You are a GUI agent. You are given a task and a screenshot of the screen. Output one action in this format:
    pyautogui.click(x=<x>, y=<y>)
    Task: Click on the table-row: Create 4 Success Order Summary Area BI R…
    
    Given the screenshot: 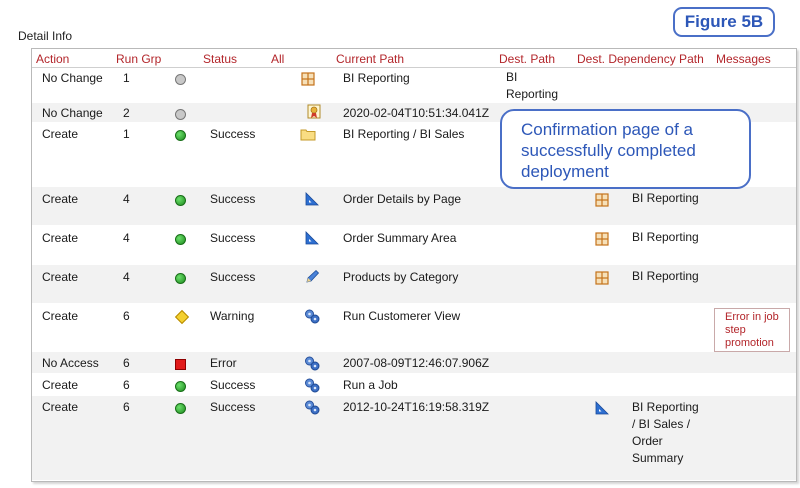 What is the action you would take?
    pyautogui.click(x=414, y=245)
    